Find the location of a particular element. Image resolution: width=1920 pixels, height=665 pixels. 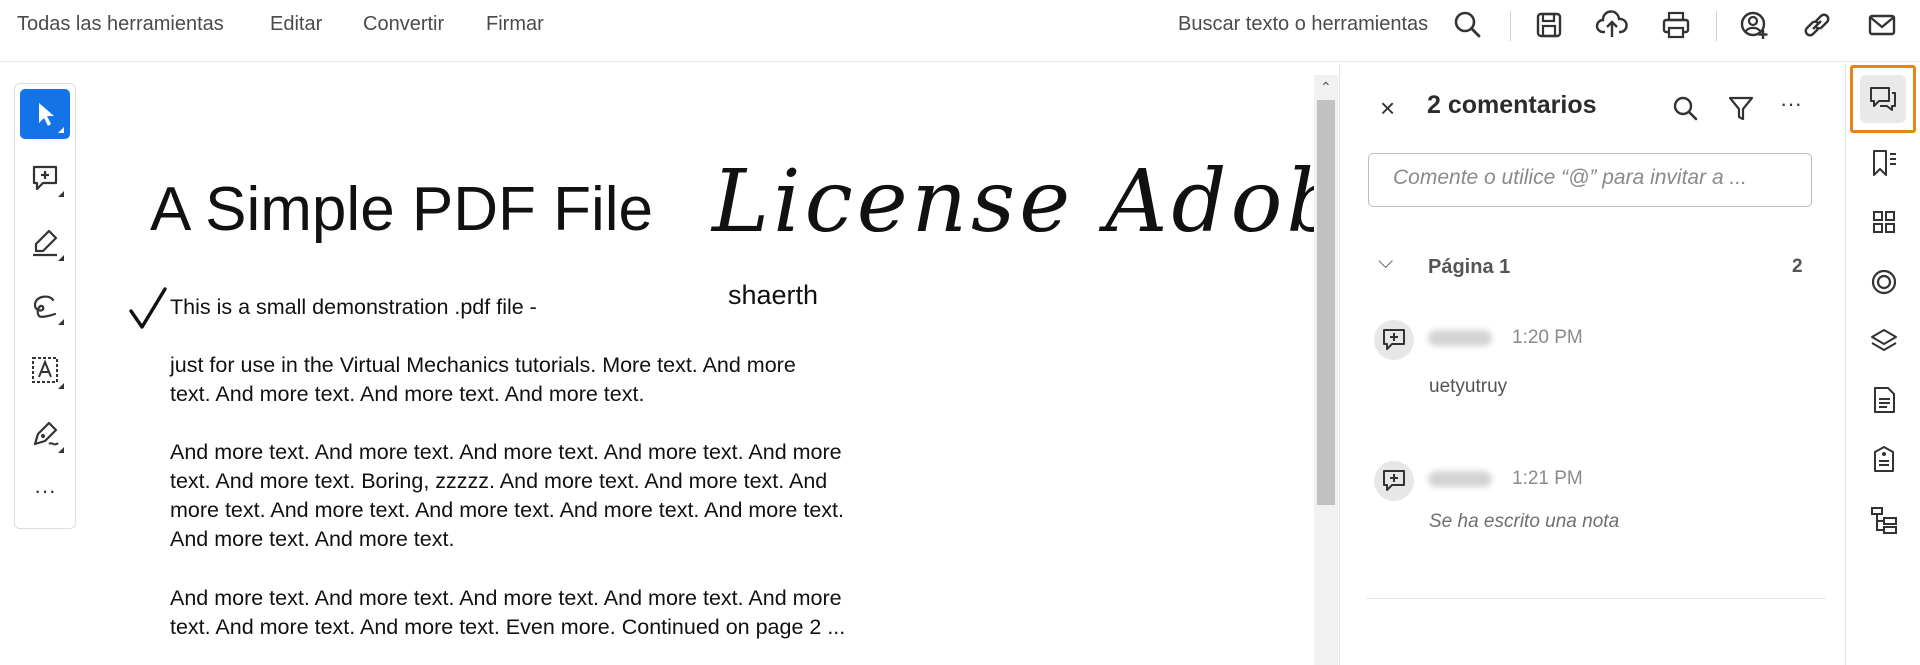

signature-name: shaerth is located at coordinates (773, 295).